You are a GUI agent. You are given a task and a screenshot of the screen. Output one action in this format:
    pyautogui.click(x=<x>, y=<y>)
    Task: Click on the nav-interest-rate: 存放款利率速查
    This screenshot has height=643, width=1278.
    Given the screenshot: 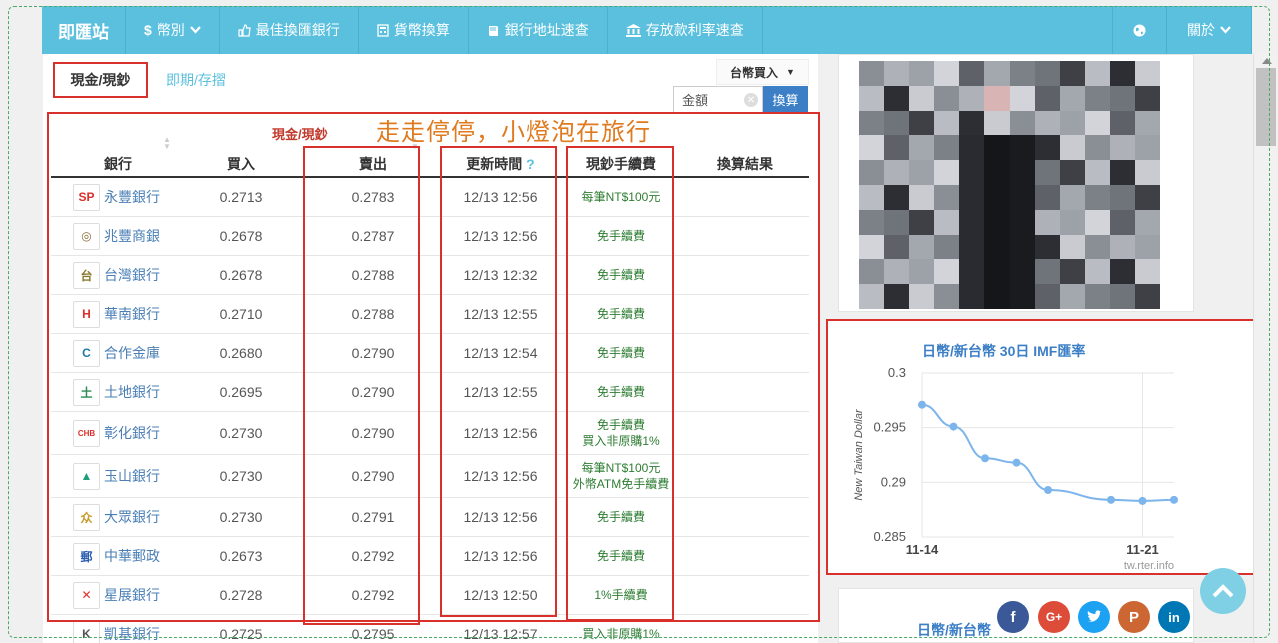 What is the action you would take?
    pyautogui.click(x=685, y=30)
    